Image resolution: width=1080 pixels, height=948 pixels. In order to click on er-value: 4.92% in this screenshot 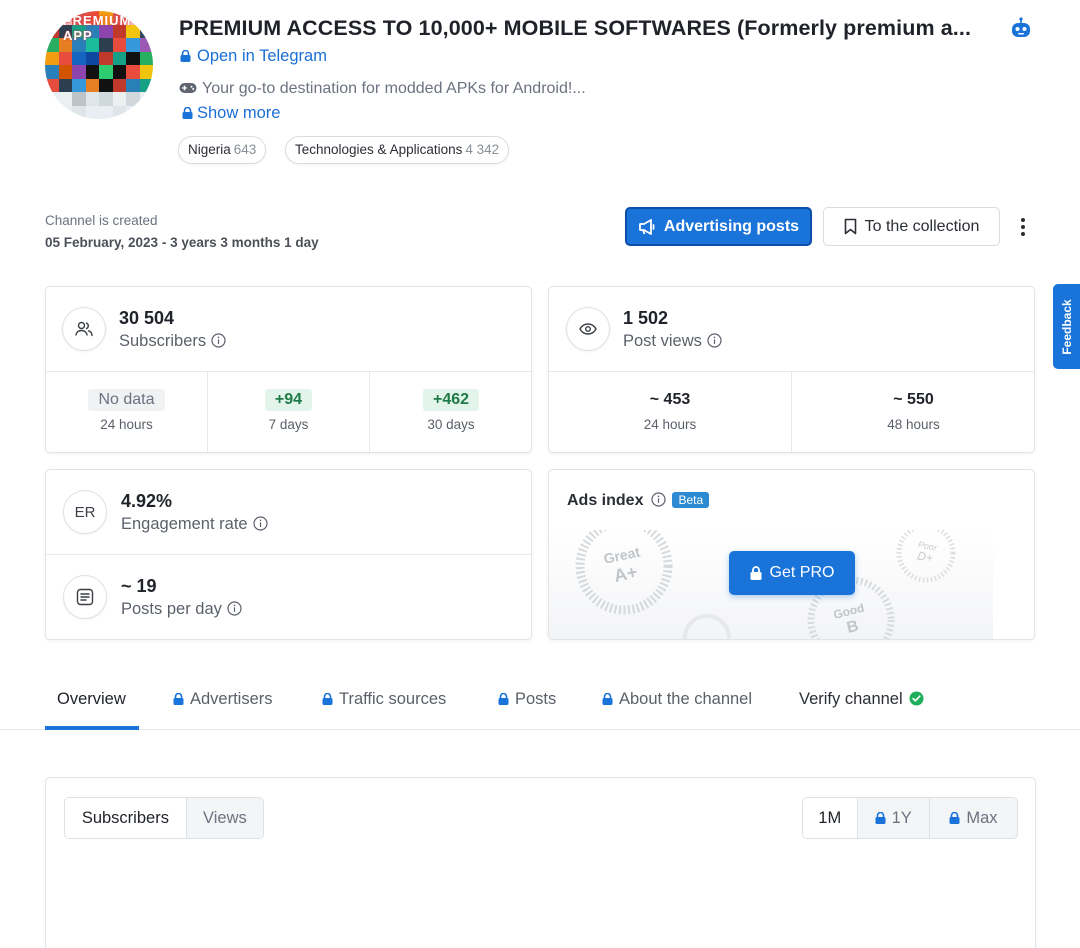, I will do `click(147, 501)`.